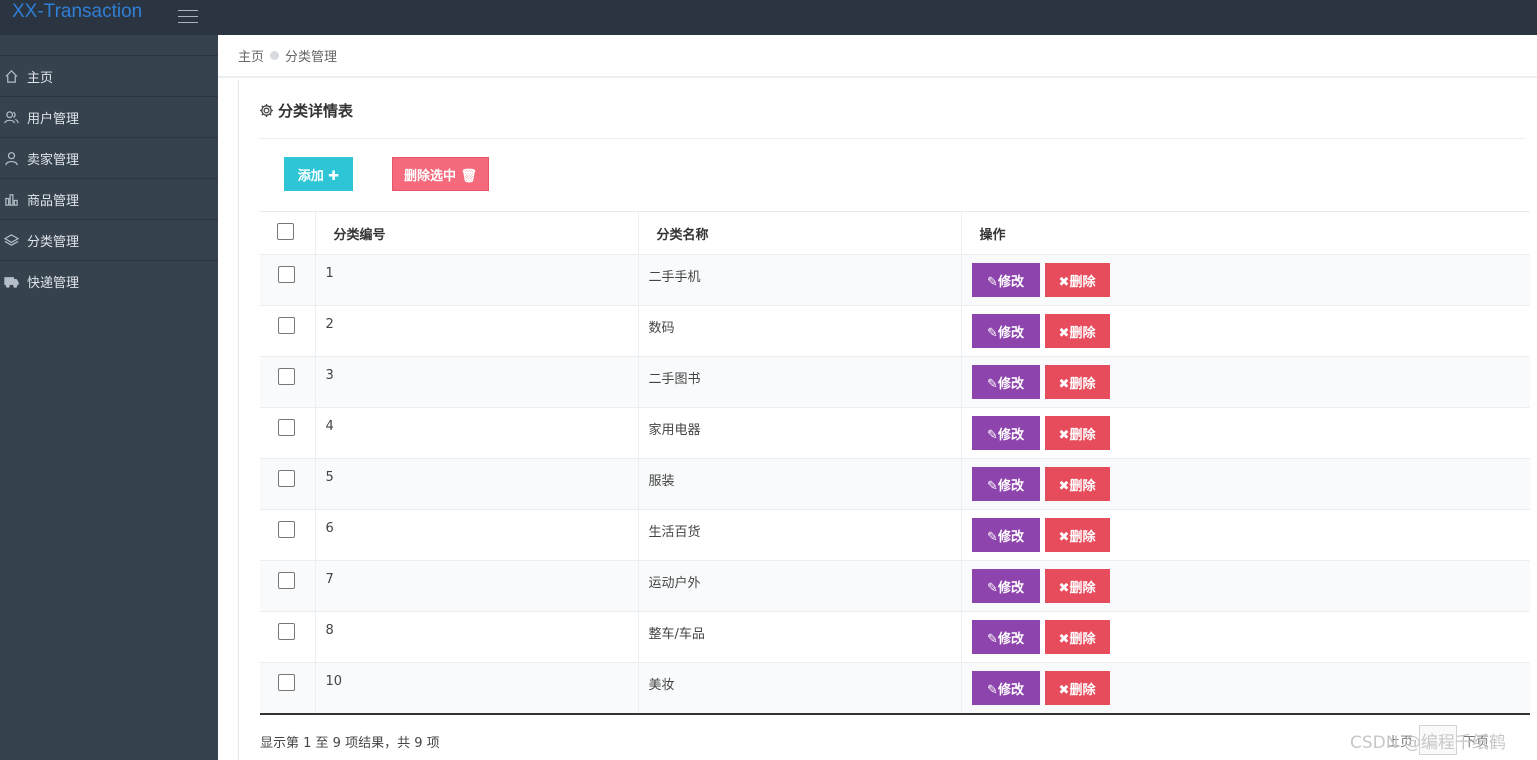 The image size is (1537, 760). What do you see at coordinates (440, 174) in the screenshot?
I see `delete-selected-button: 删除选中 🗑` at bounding box center [440, 174].